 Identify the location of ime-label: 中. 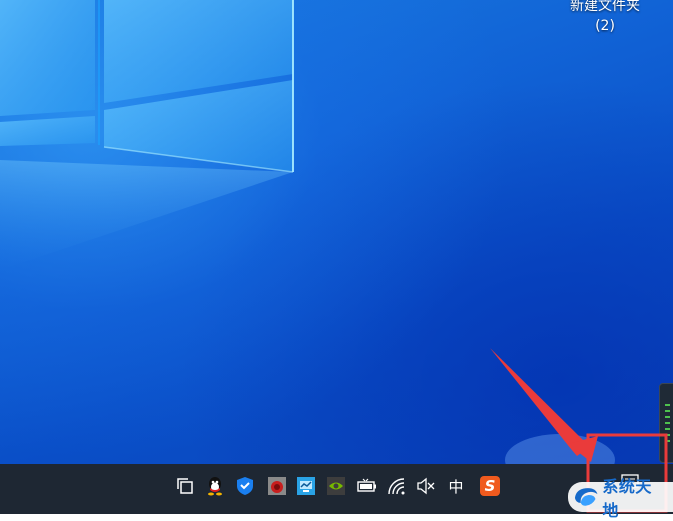
(456, 486).